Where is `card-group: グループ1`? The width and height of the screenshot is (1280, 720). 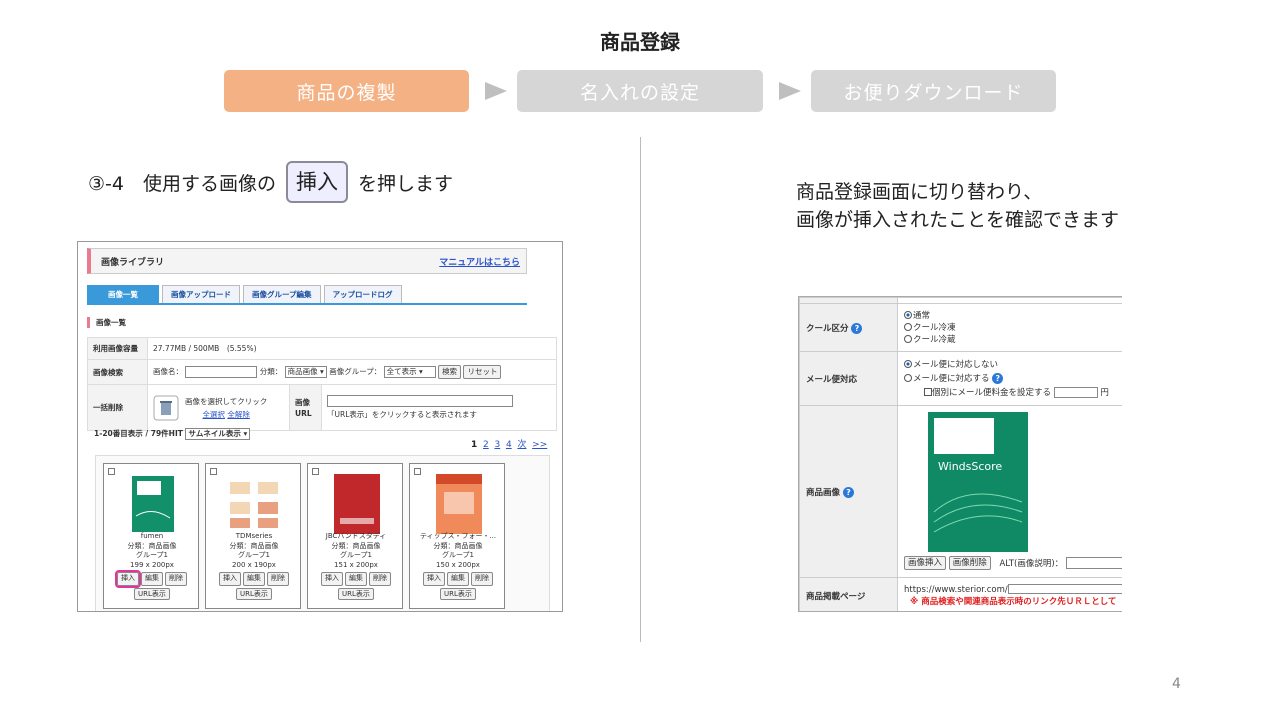 card-group: グループ1 is located at coordinates (356, 555).